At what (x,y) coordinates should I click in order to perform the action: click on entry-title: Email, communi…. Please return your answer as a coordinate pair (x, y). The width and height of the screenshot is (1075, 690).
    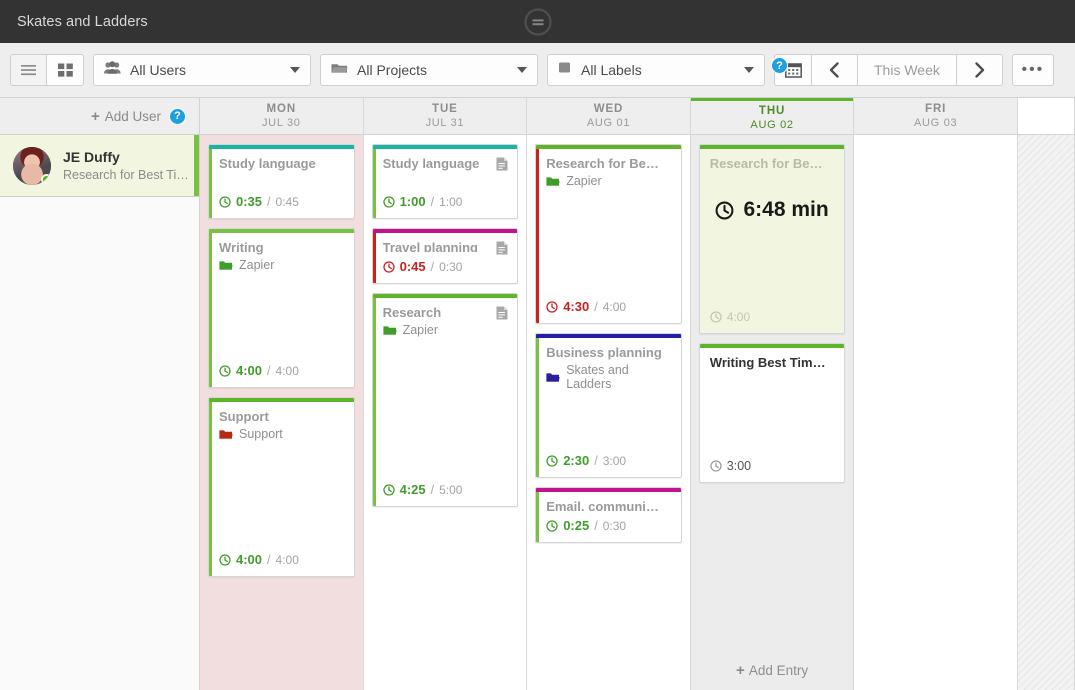
    Looking at the image, I should click on (602, 505).